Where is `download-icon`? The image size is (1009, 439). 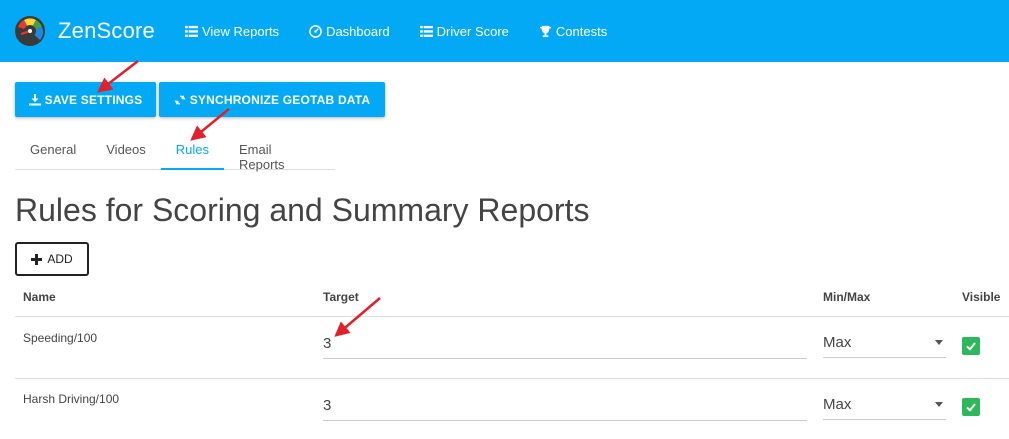 download-icon is located at coordinates (34, 99).